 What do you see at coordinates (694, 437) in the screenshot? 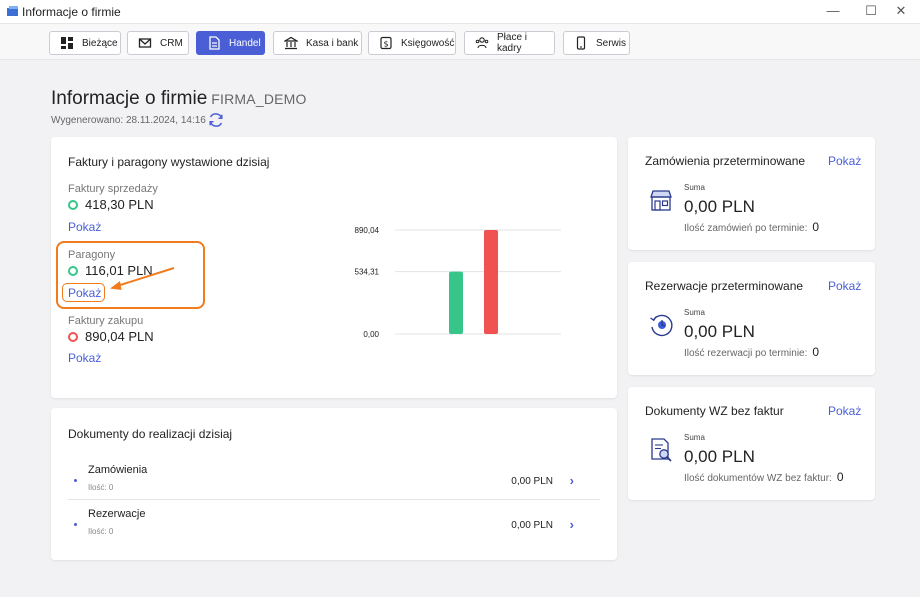
I see `wz-documents-sum-label: Suma` at bounding box center [694, 437].